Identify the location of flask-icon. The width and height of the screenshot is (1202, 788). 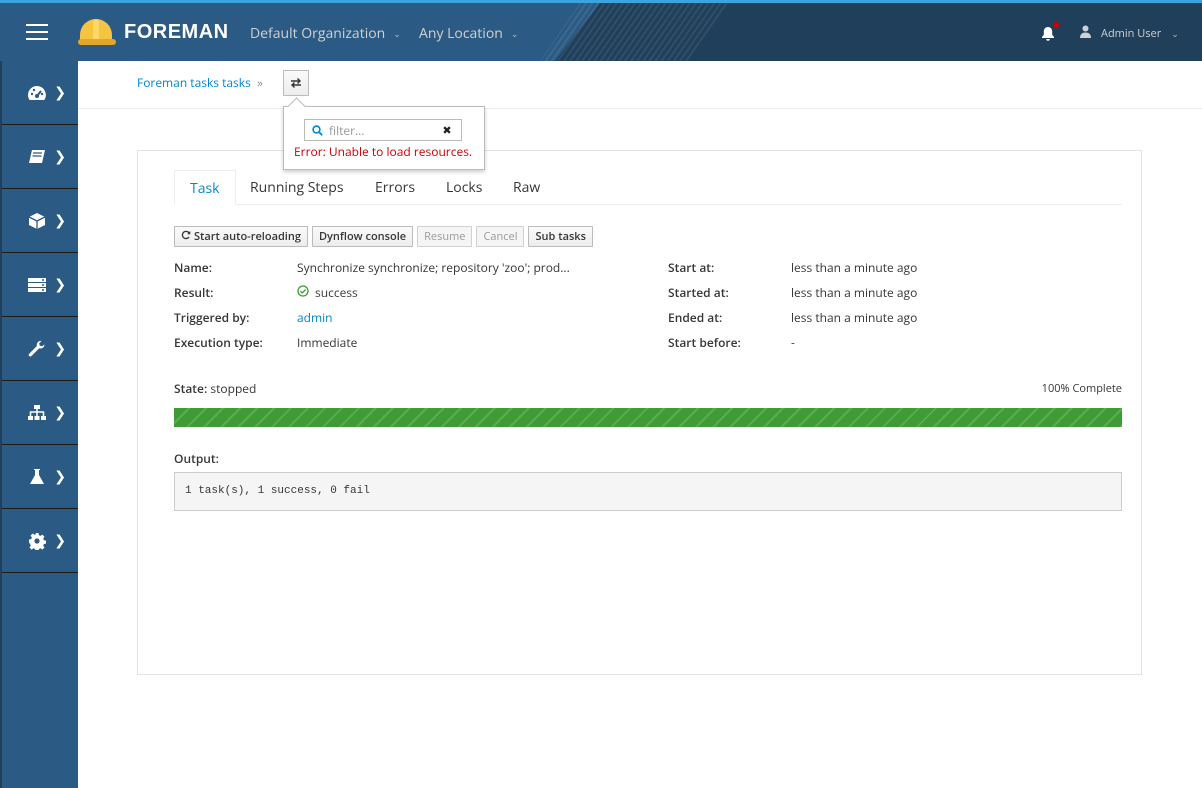
(37, 477).